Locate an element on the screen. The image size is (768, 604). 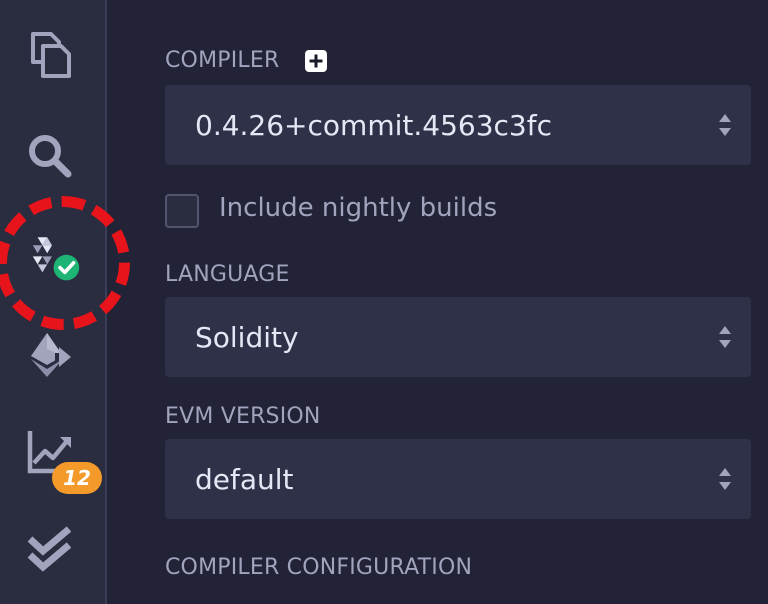
evm-version-label: EVM VERSION is located at coordinates (243, 416).